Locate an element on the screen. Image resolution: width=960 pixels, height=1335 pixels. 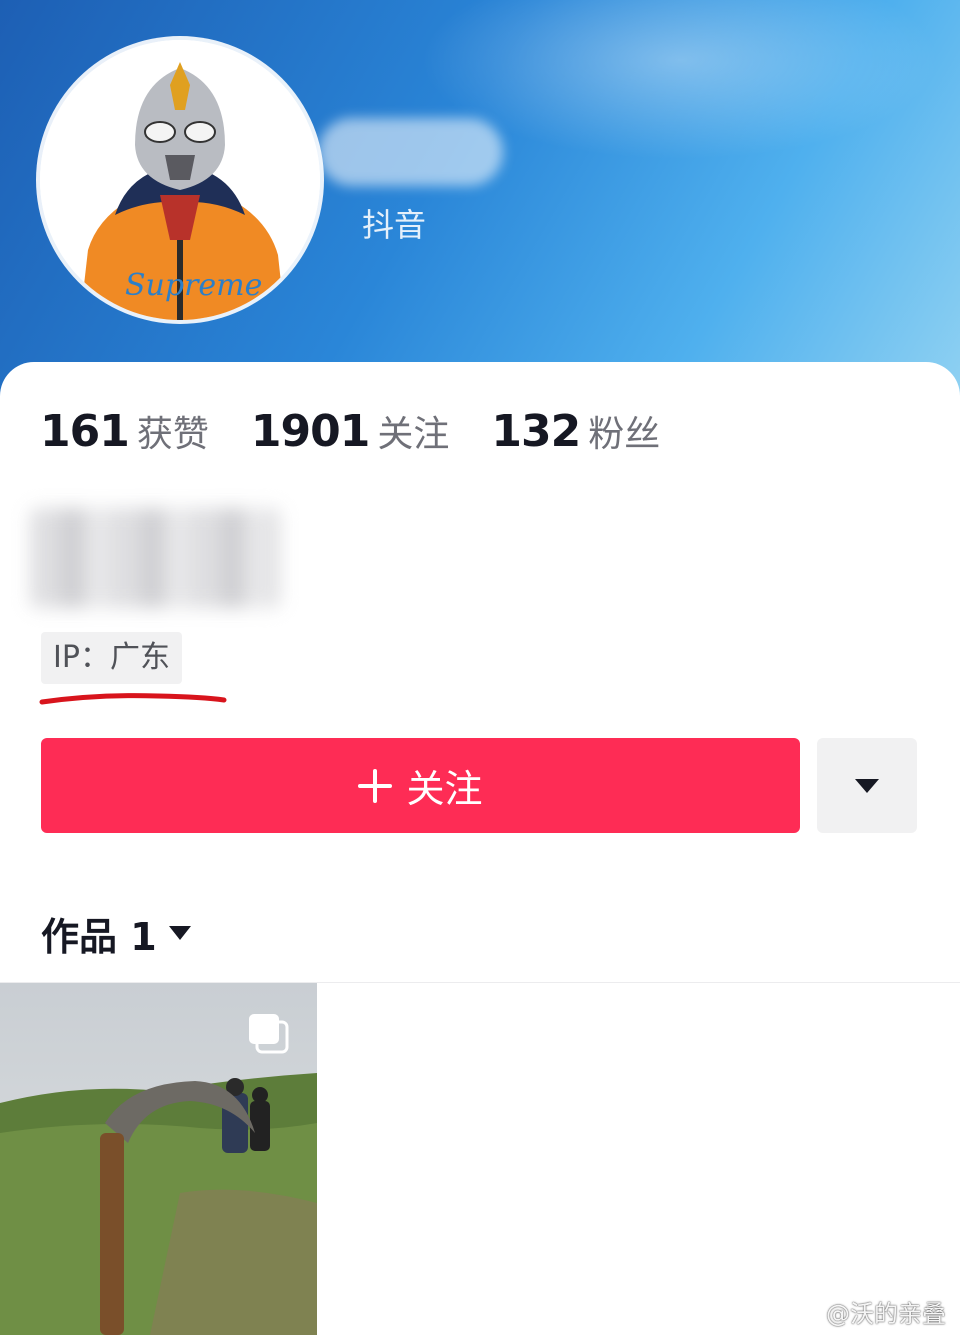
weibo-watermark: @沃的亲叠 is located at coordinates (868, 1311).